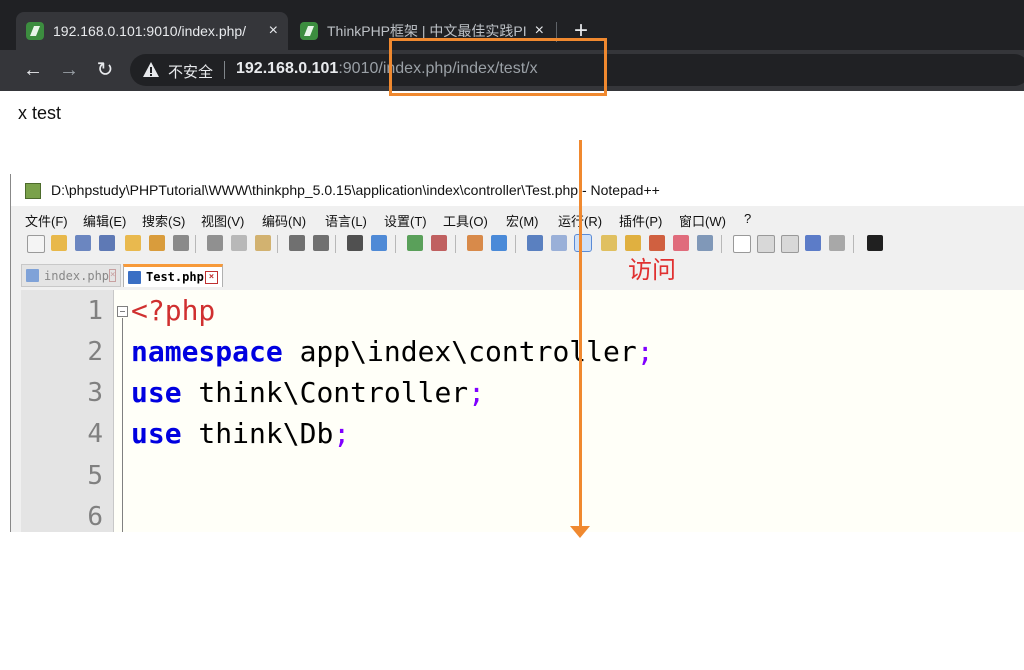 The height and width of the screenshot is (670, 1024). I want to click on find-icon, so click(355, 243).